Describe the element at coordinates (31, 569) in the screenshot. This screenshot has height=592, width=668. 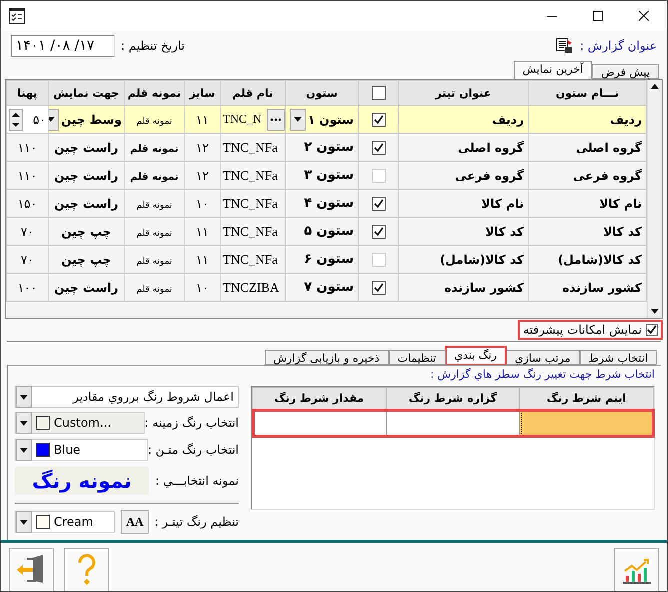
I see `exit-button` at that location.